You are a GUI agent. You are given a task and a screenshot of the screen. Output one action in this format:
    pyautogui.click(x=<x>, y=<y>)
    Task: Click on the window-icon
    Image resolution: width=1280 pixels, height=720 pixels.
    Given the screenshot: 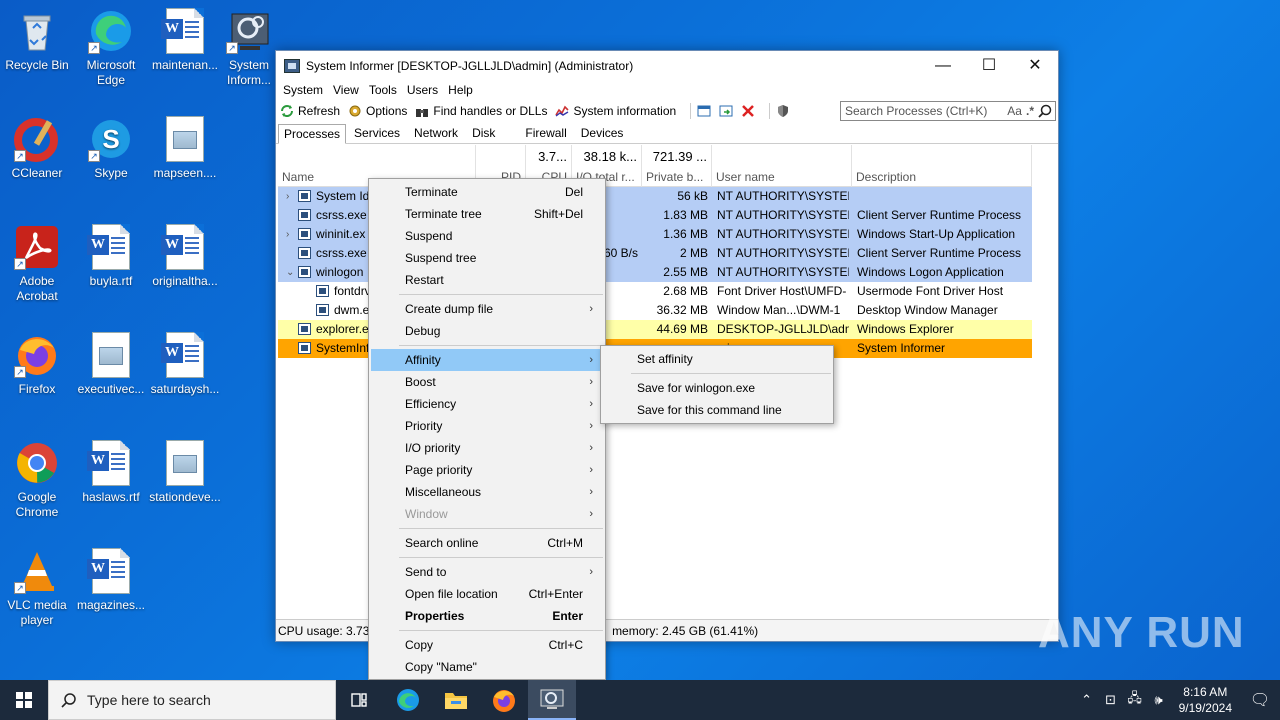 What is the action you would take?
    pyautogui.click(x=704, y=111)
    